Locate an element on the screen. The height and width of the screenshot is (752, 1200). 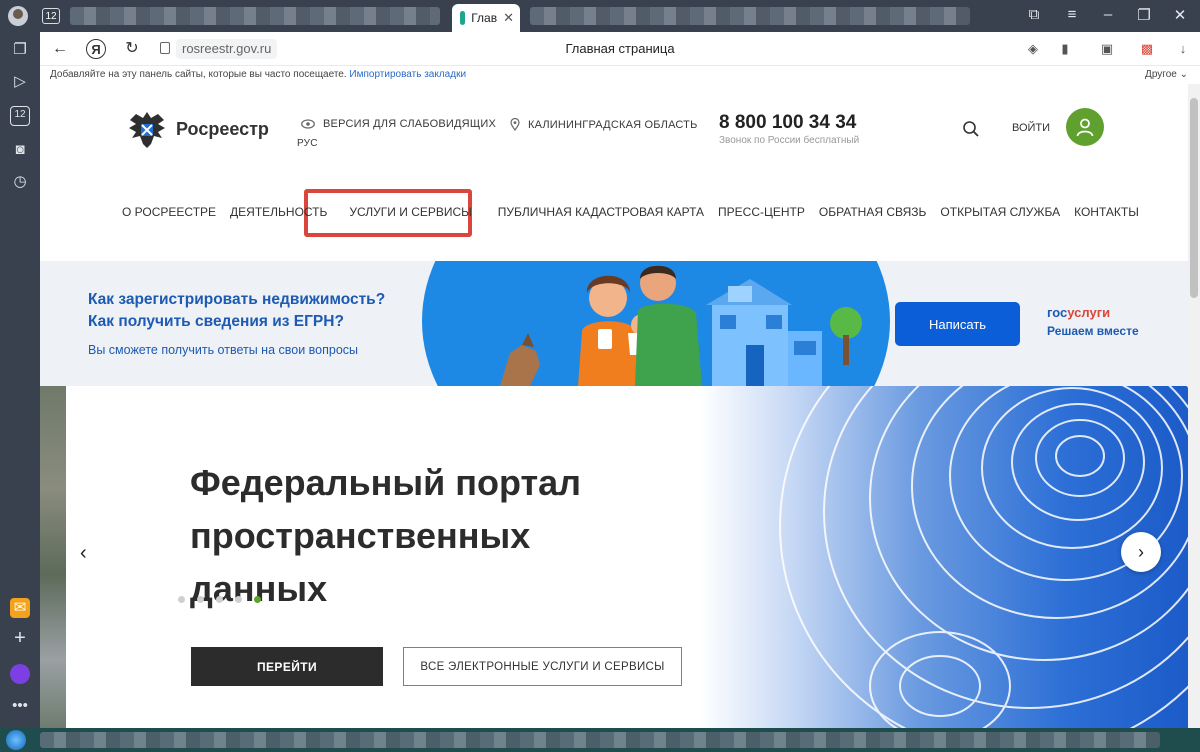
menu-item-cadastral-map: ПУБЛИЧНАЯ КАДАСТРОВАЯ КАРТА is located at coordinates (601, 212).